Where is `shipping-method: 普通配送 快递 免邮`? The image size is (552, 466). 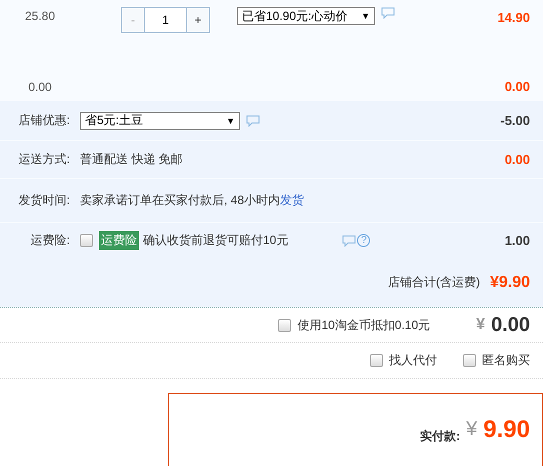
shipping-method: 普通配送 快递 免邮 is located at coordinates (131, 159).